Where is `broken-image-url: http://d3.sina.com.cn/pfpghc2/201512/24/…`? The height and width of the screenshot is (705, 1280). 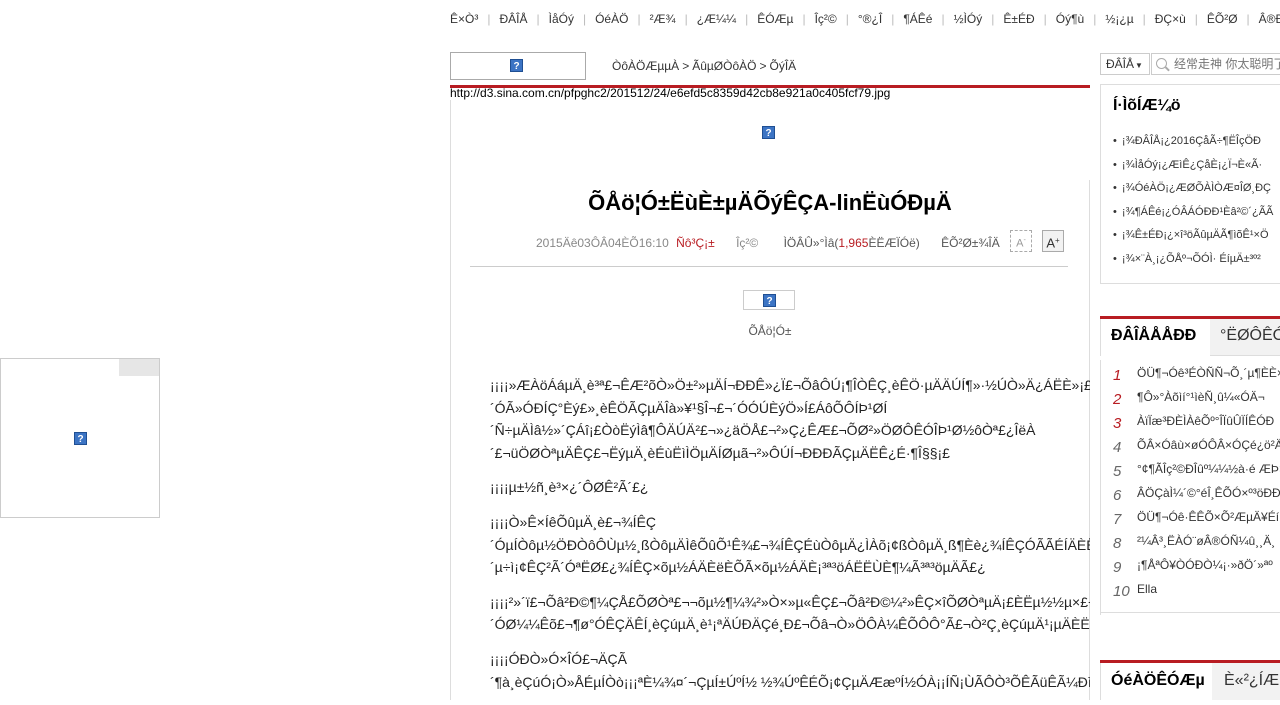
broken-image-url: http://d3.sina.com.cn/pfpghc2/201512/24/… is located at coordinates (670, 93).